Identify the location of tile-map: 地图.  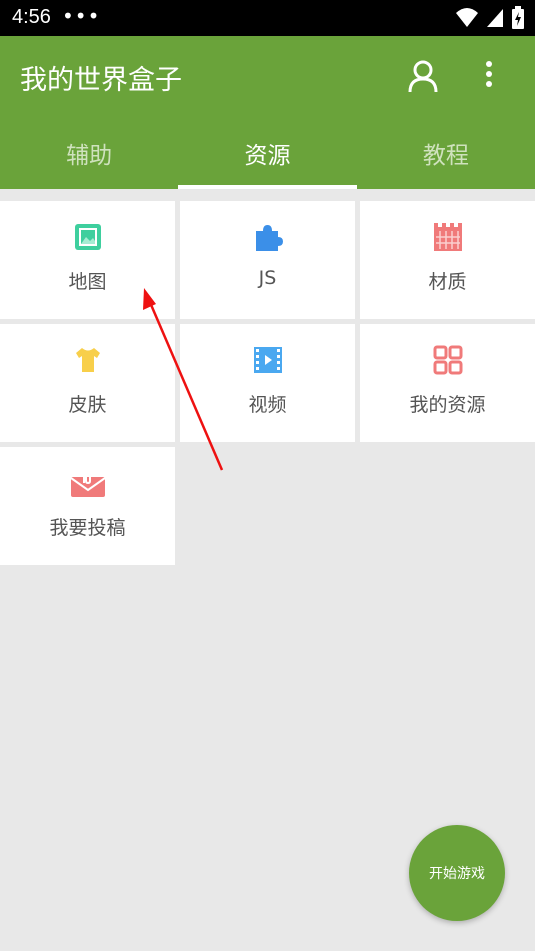
(87, 260).